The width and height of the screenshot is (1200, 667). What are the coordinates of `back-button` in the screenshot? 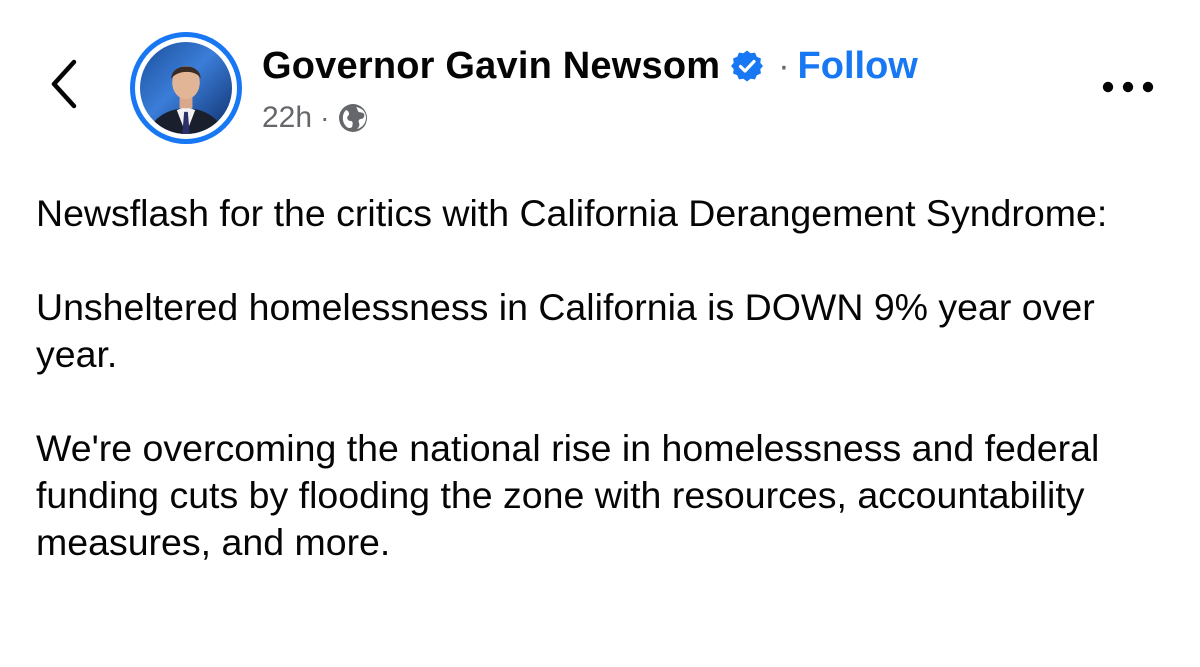 It's located at (64, 84).